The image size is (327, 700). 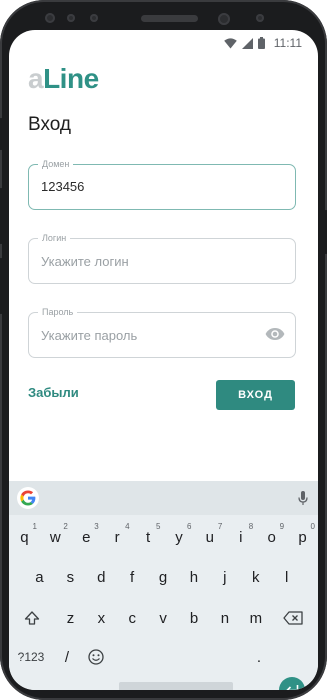 I want to click on key-r: r4, so click(x=117, y=536).